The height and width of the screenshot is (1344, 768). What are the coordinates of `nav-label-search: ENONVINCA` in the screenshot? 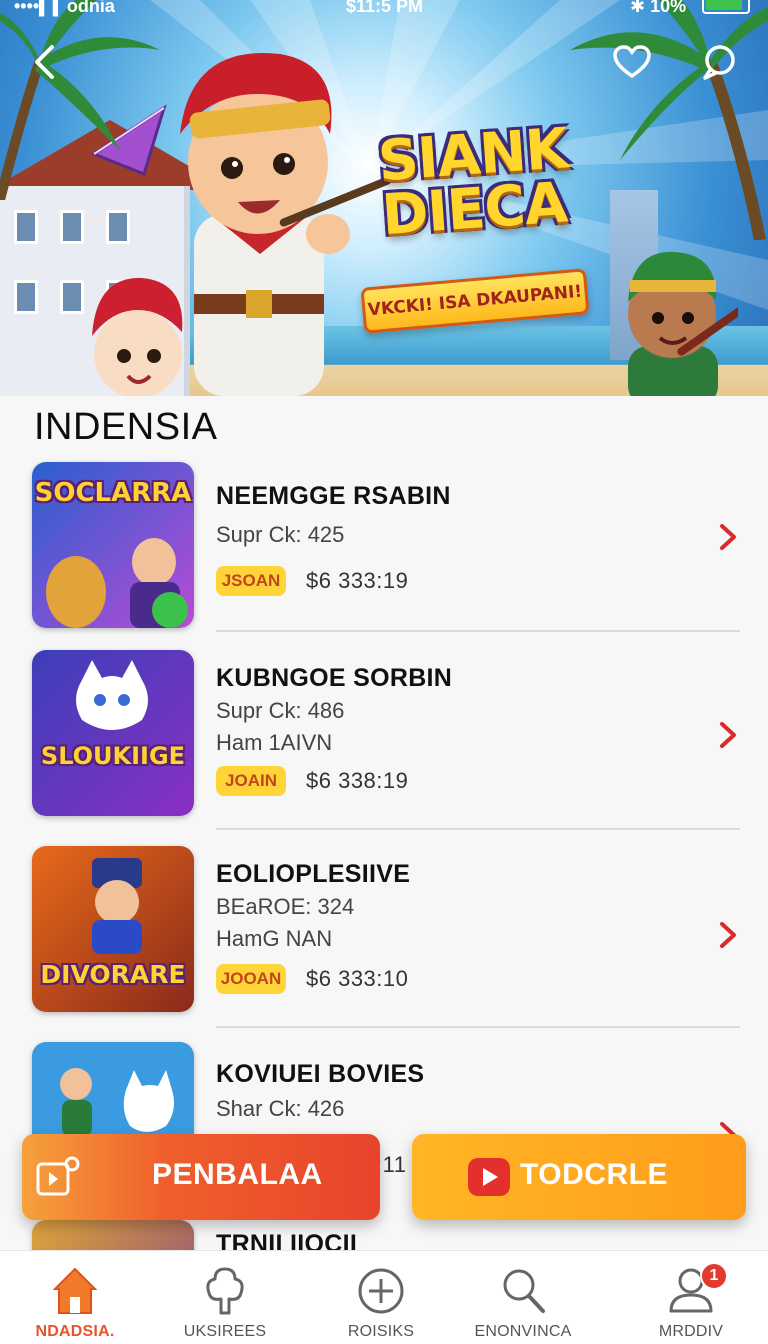 It's located at (523, 1331).